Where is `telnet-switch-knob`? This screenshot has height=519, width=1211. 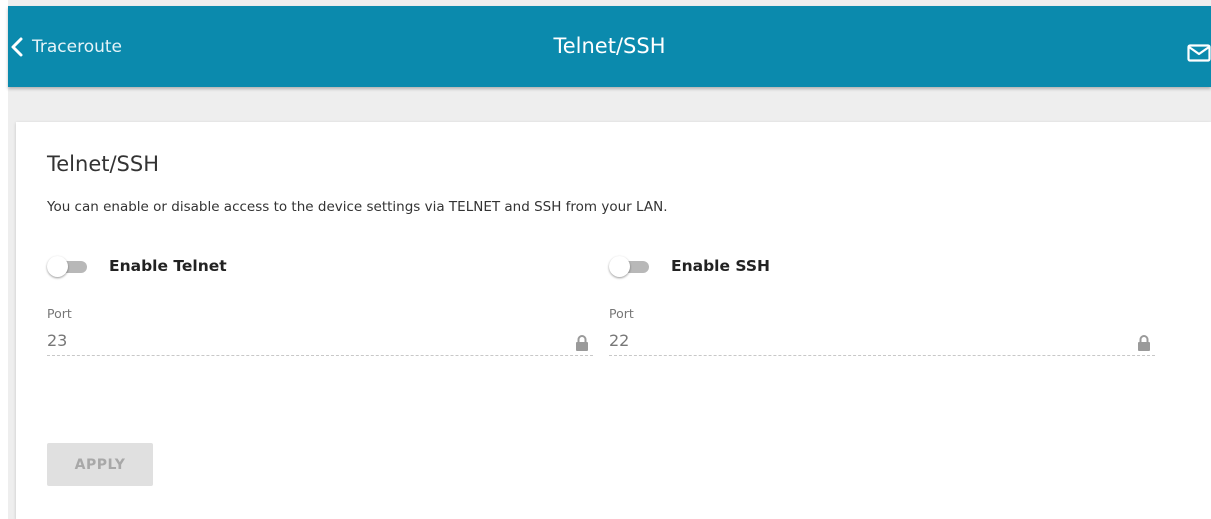
telnet-switch-knob is located at coordinates (57, 266).